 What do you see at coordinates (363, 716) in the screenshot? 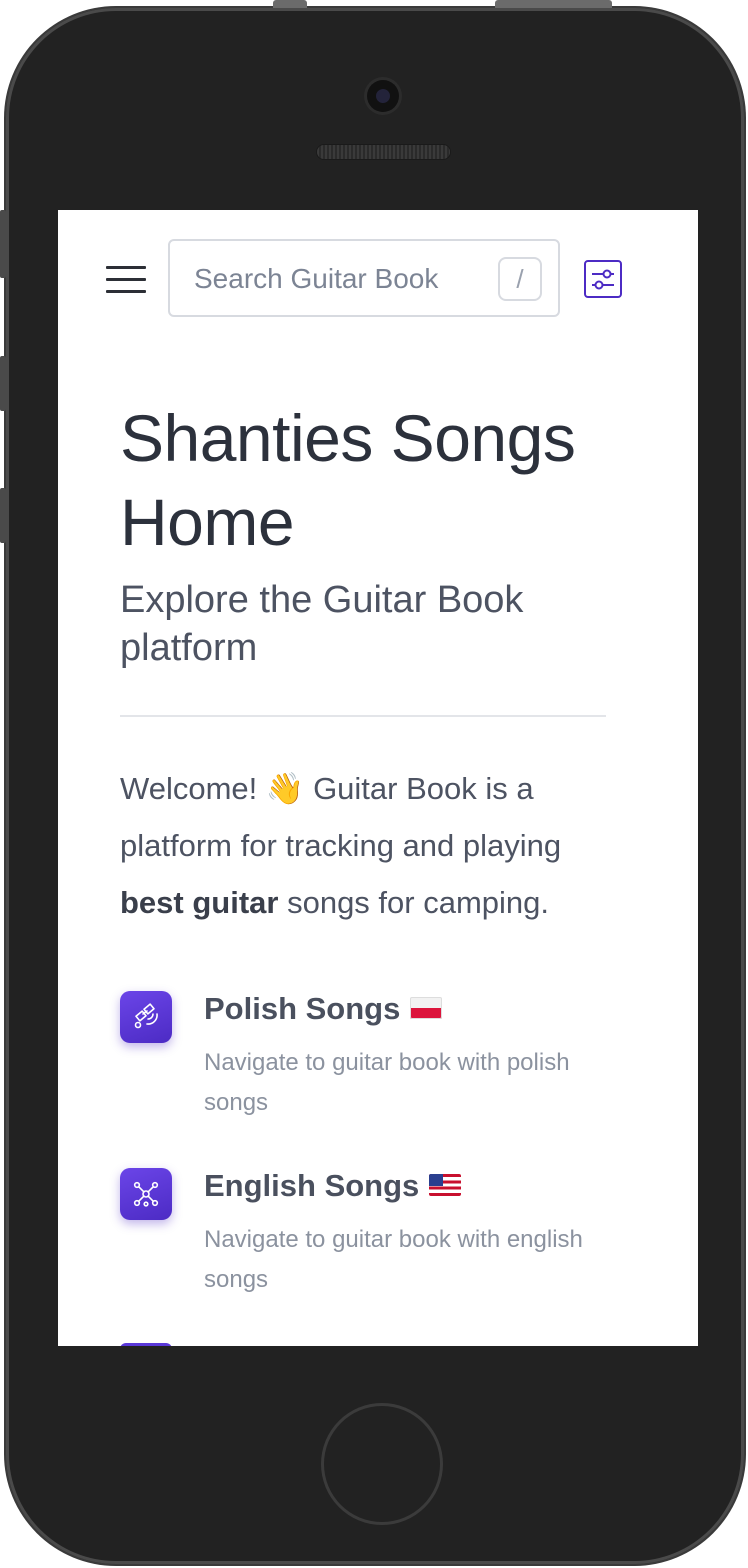
I see `divider` at bounding box center [363, 716].